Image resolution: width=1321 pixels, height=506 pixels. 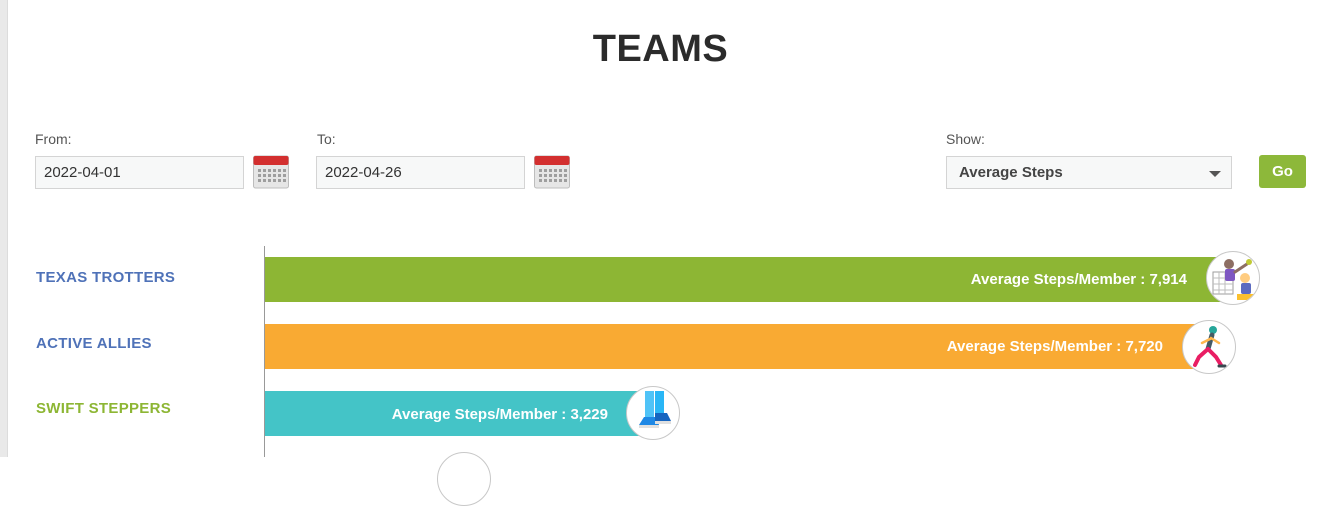 I want to click on show-select: Average Steps, so click(x=1089, y=172).